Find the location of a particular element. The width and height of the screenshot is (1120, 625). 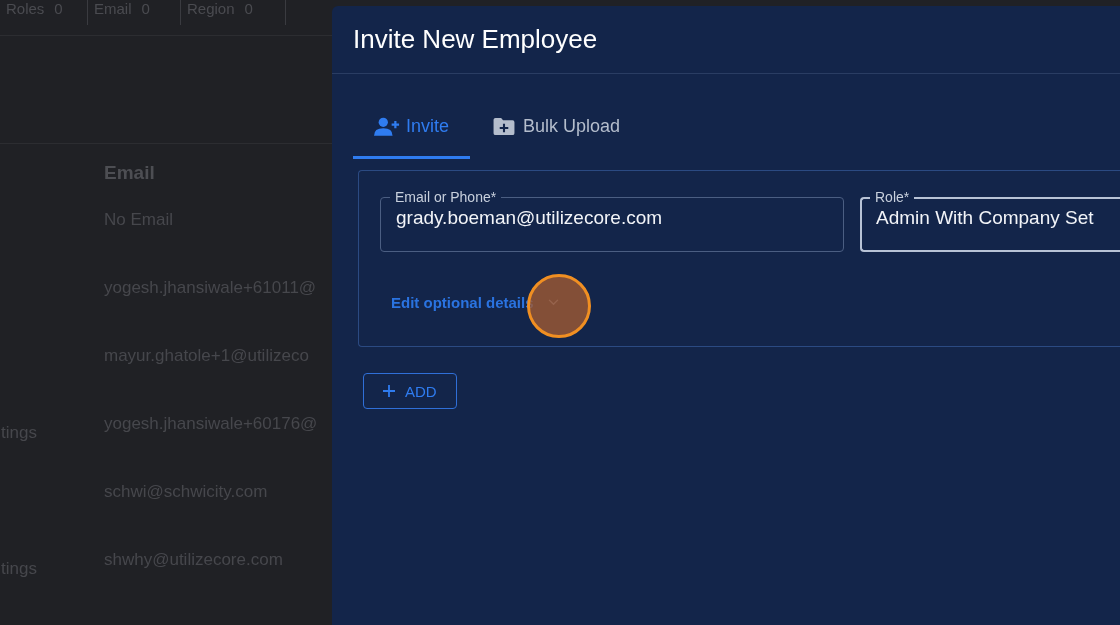

tab: Invite is located at coordinates (412, 128).